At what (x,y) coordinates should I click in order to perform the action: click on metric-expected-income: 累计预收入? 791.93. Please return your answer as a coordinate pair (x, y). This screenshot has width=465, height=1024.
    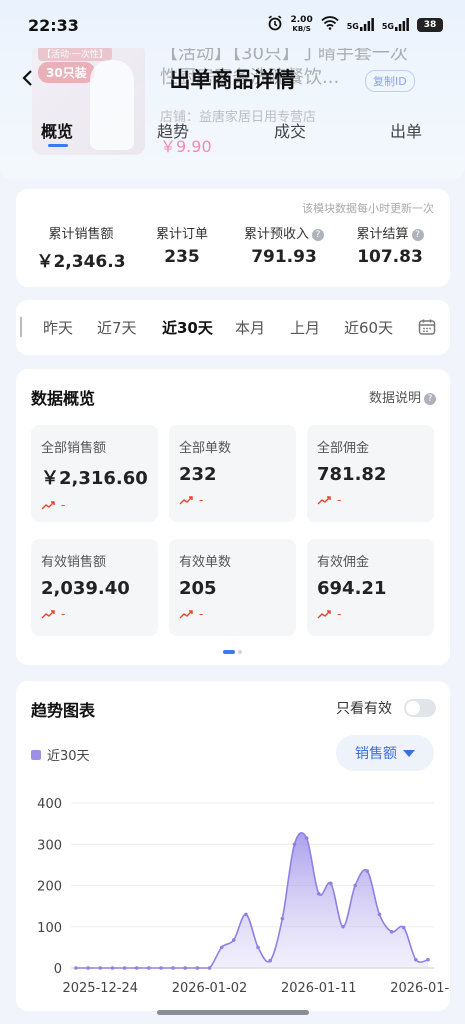
    Looking at the image, I should click on (284, 245).